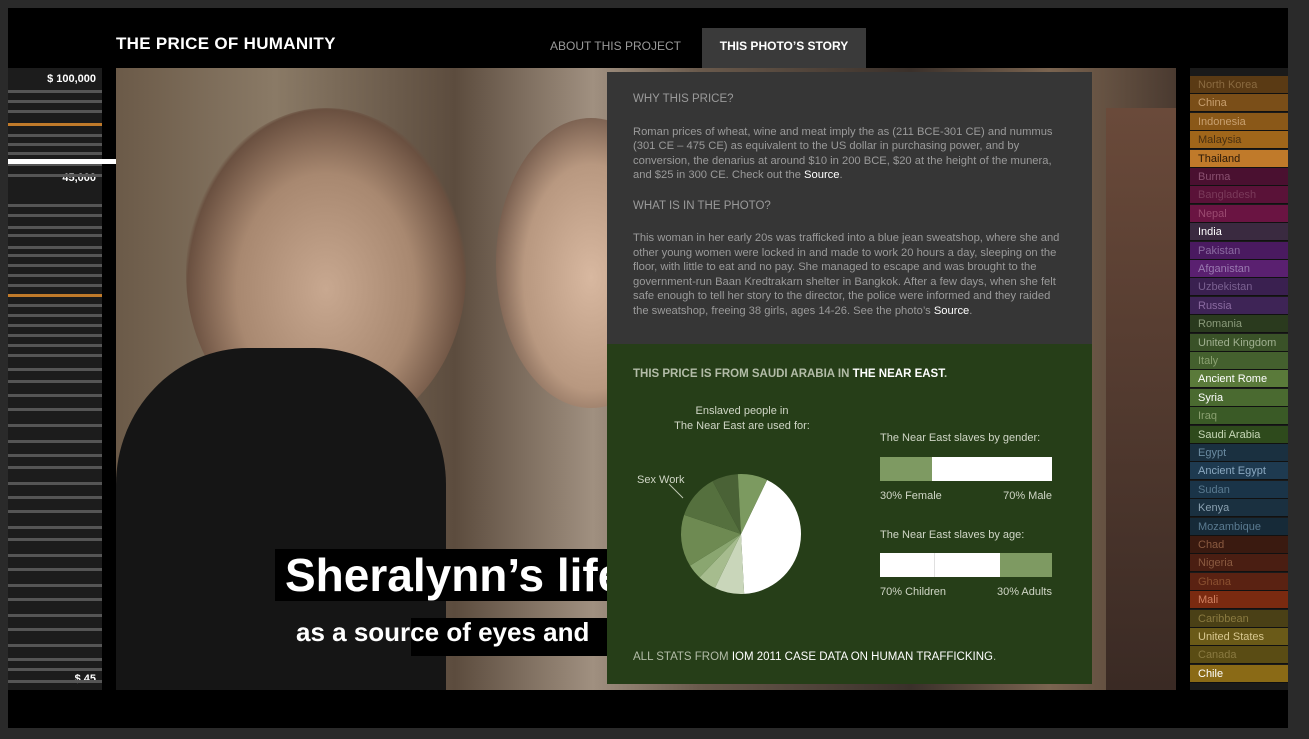  What do you see at coordinates (1239, 655) in the screenshot?
I see `country-item: Canada` at bounding box center [1239, 655].